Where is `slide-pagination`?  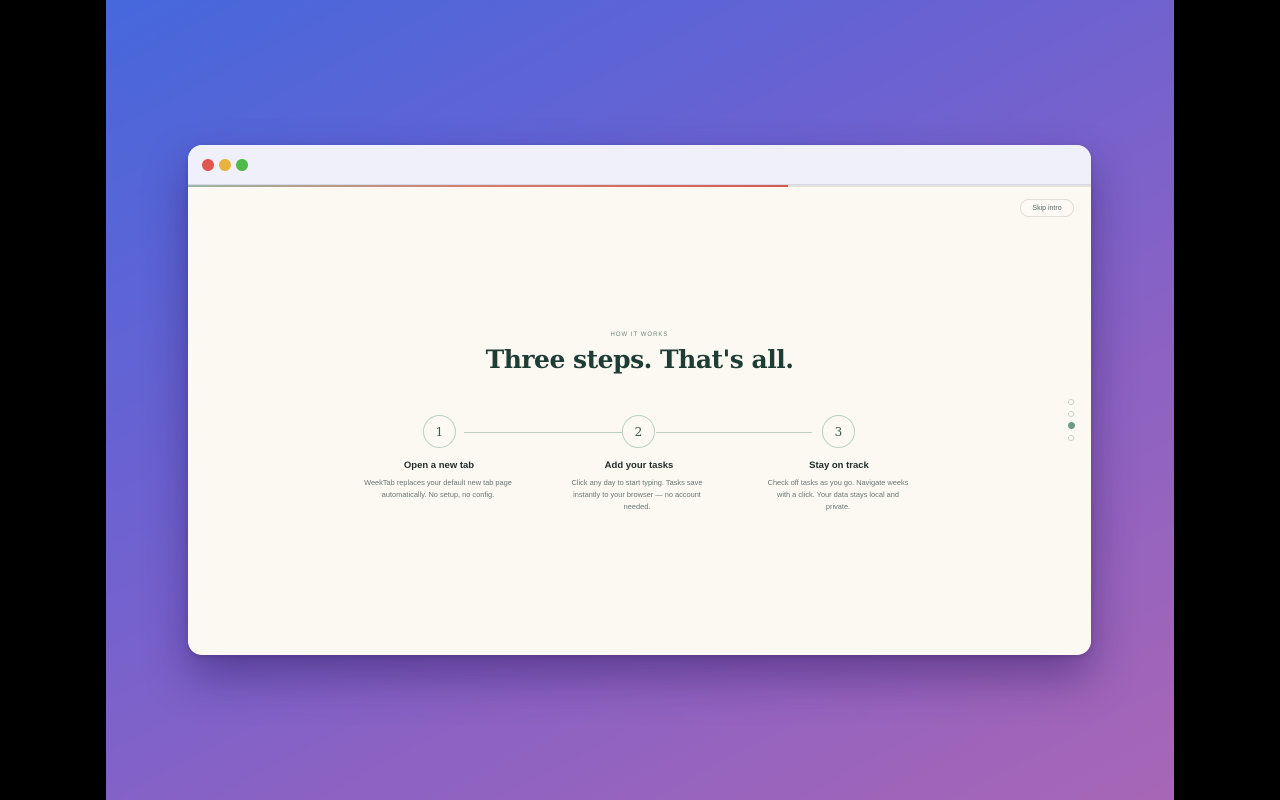
slide-pagination is located at coordinates (1071, 422).